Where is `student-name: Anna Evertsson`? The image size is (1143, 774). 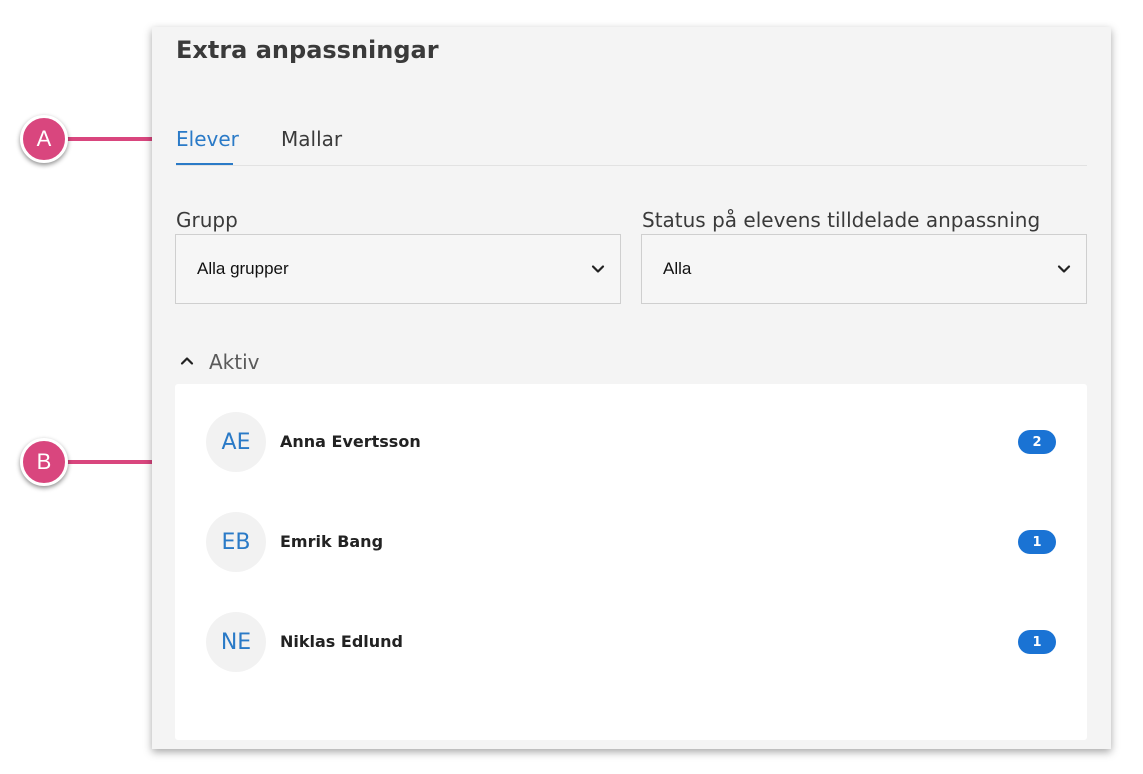 student-name: Anna Evertsson is located at coordinates (350, 441).